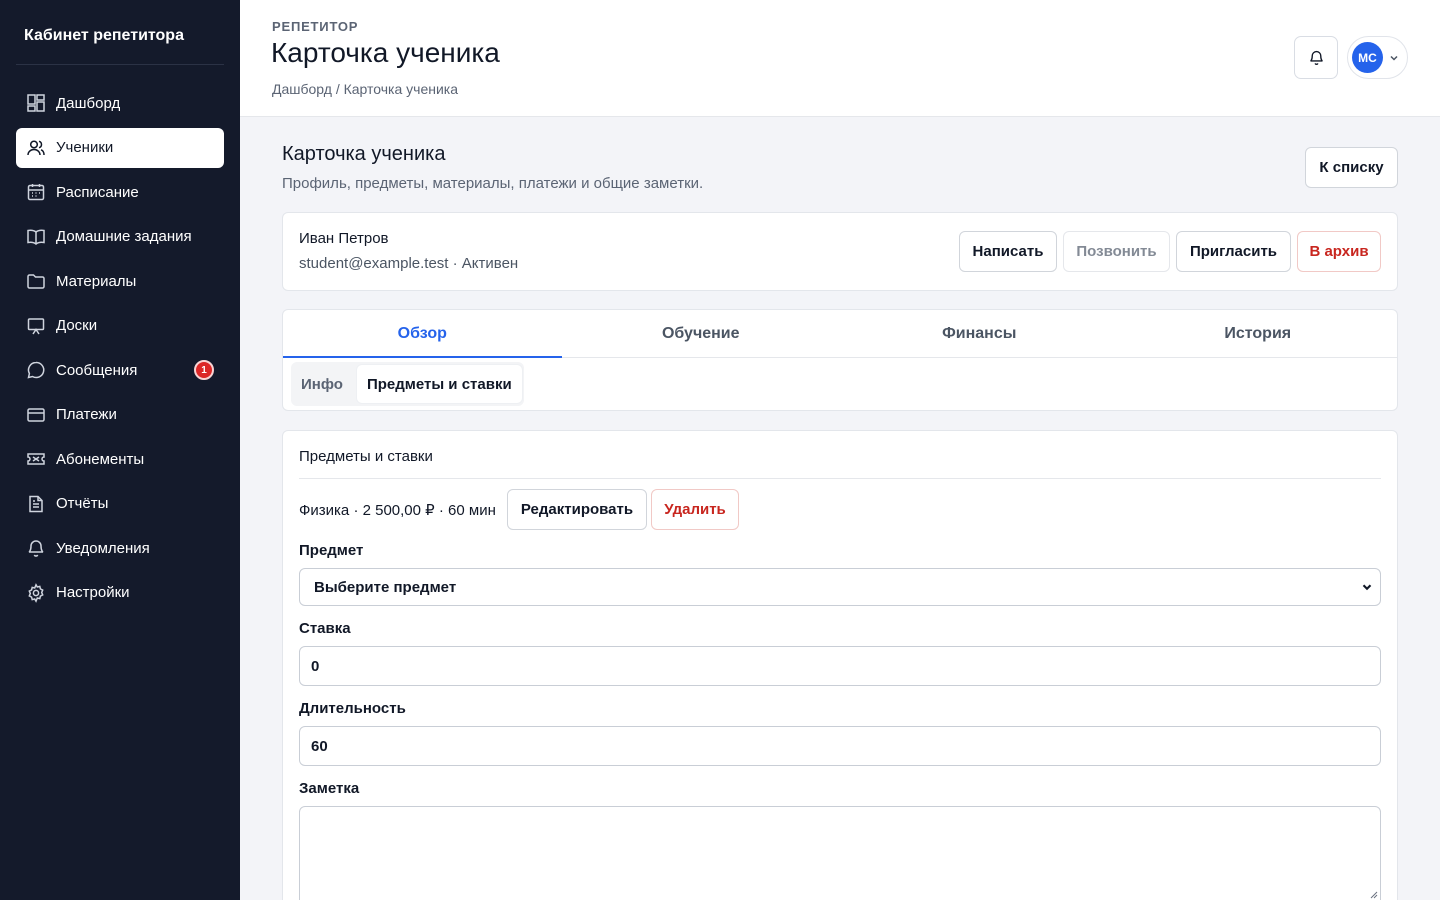 The width and height of the screenshot is (1440, 900). Describe the element at coordinates (120, 64) in the screenshot. I see `sidebar-divider` at that location.